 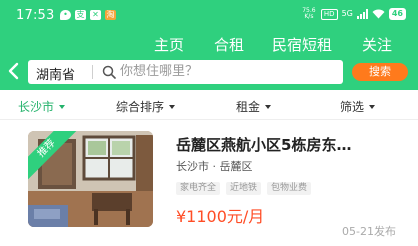 What do you see at coordinates (378, 14) in the screenshot?
I see `wifi-icon` at bounding box center [378, 14].